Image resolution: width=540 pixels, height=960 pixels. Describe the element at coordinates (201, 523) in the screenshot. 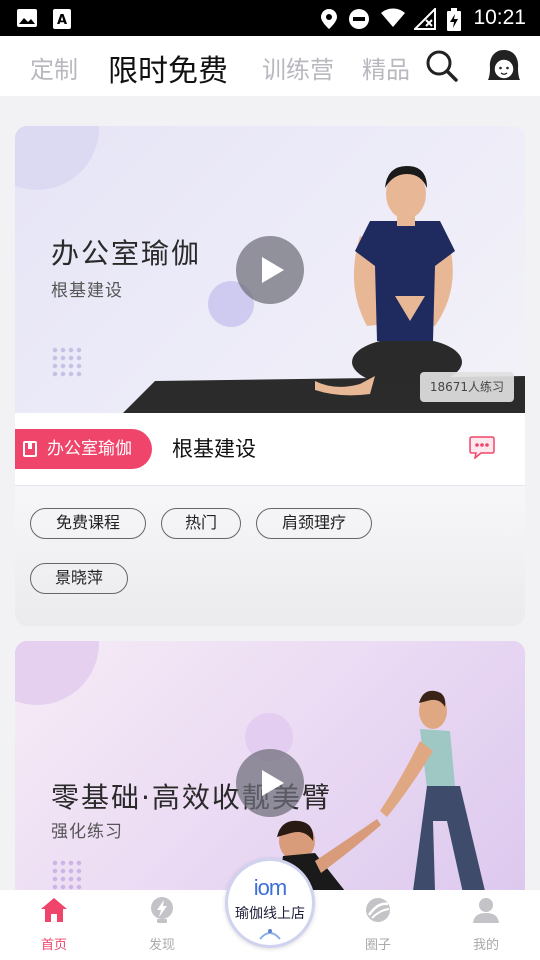

I see `tag-hot: 热门` at that location.